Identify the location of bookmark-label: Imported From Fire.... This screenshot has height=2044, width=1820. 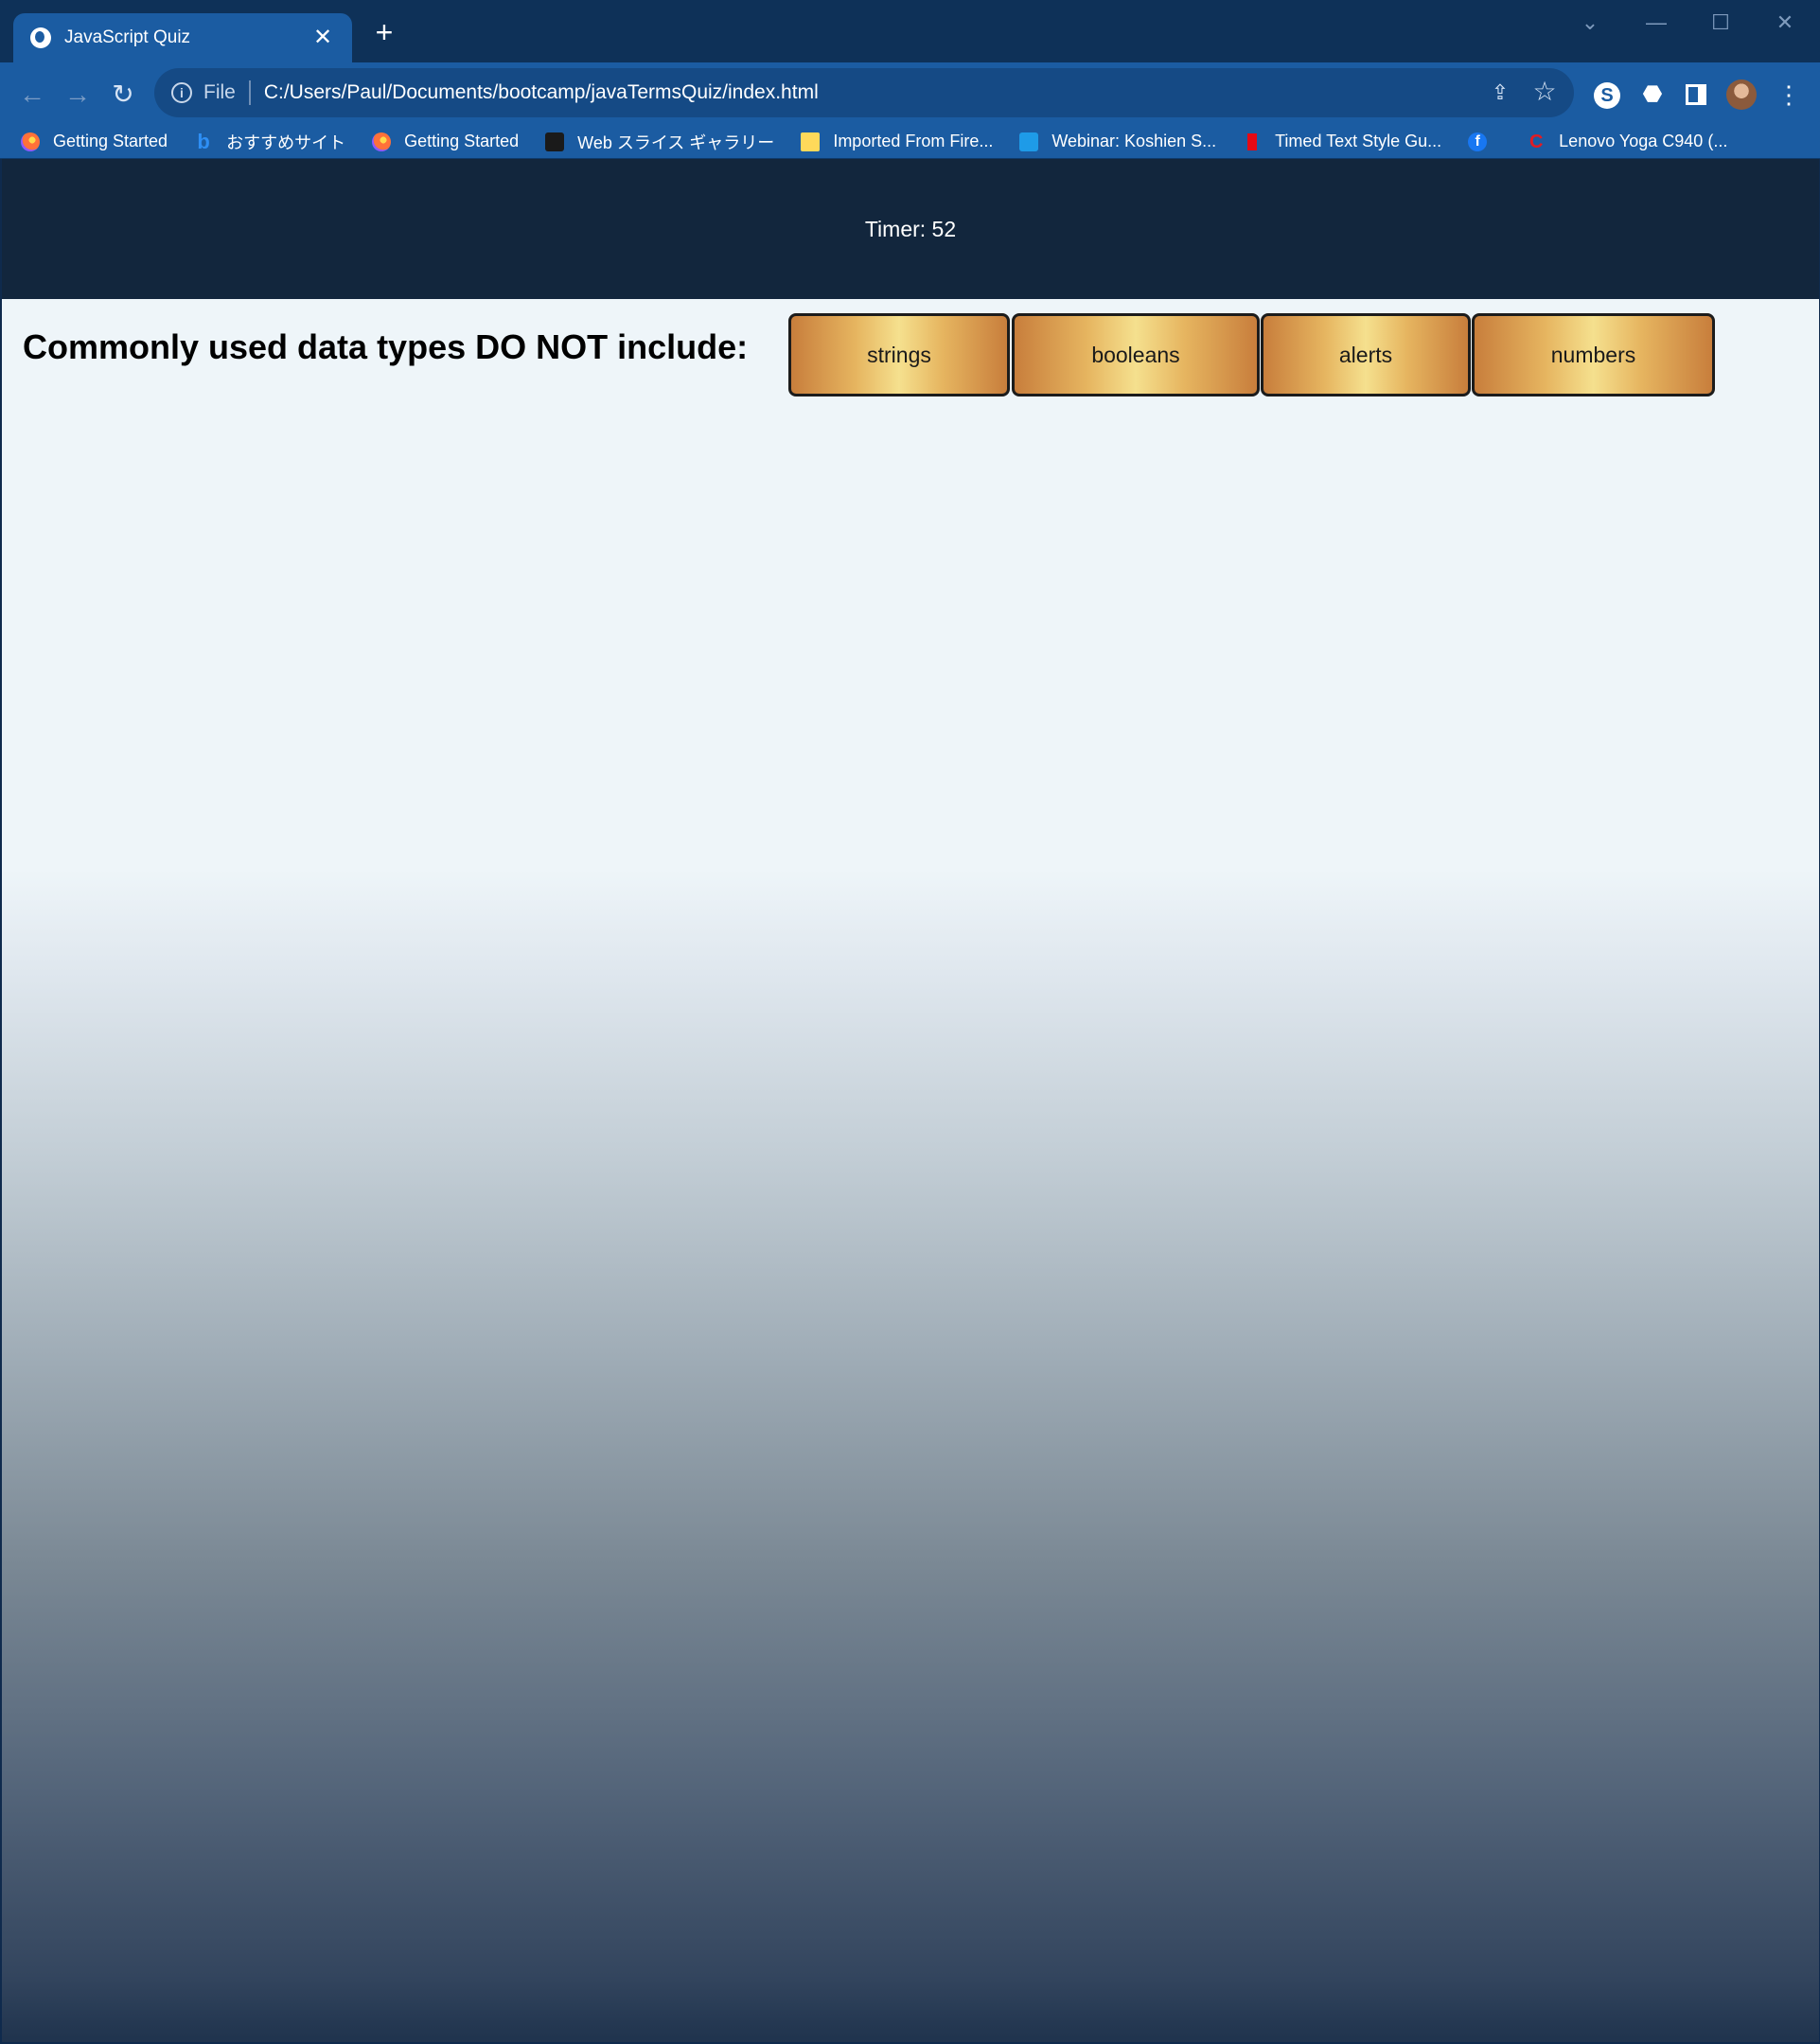
(913, 141).